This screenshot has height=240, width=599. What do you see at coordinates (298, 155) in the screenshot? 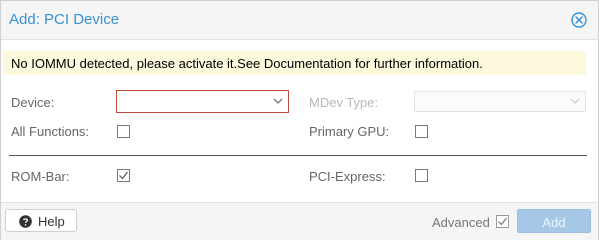
I see `section-divider` at bounding box center [298, 155].